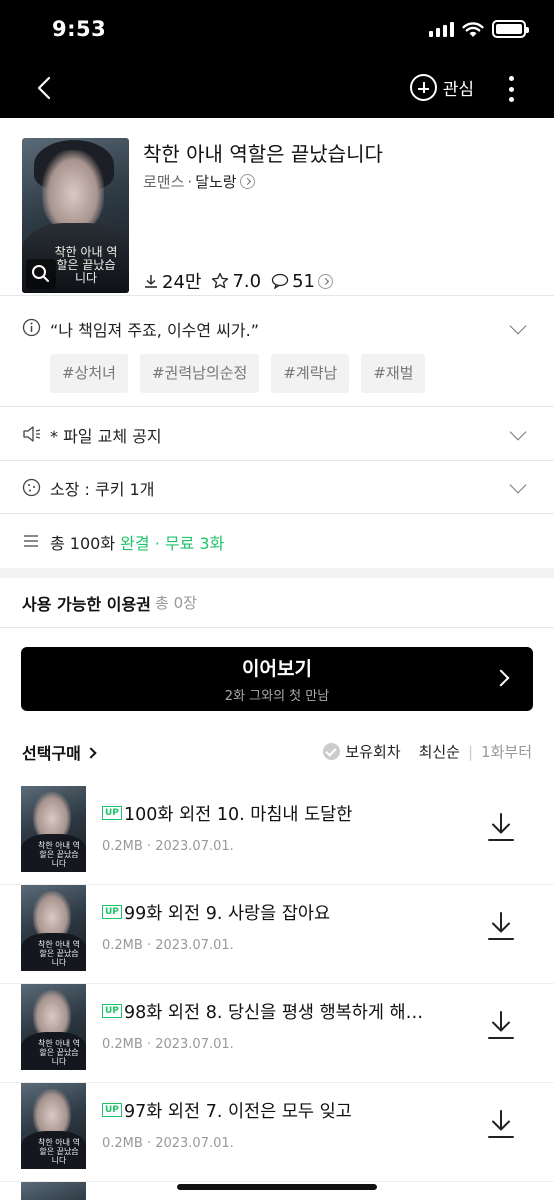  I want to click on tag-chip: #권력남의순정, so click(199, 373).